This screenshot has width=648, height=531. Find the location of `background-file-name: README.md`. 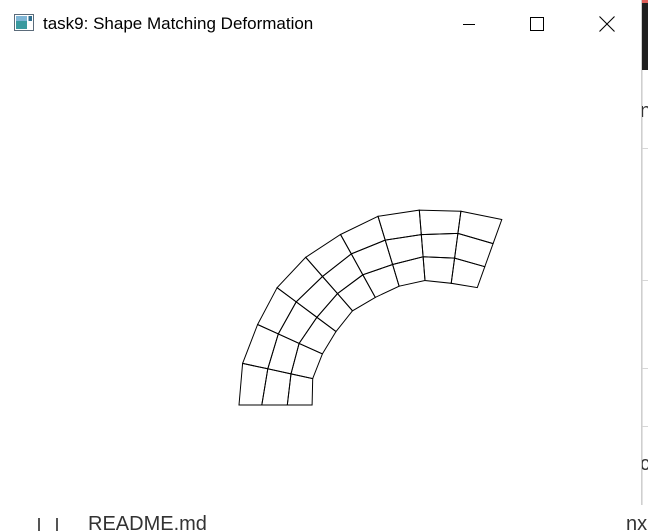

background-file-name: README.md is located at coordinates (147, 522).